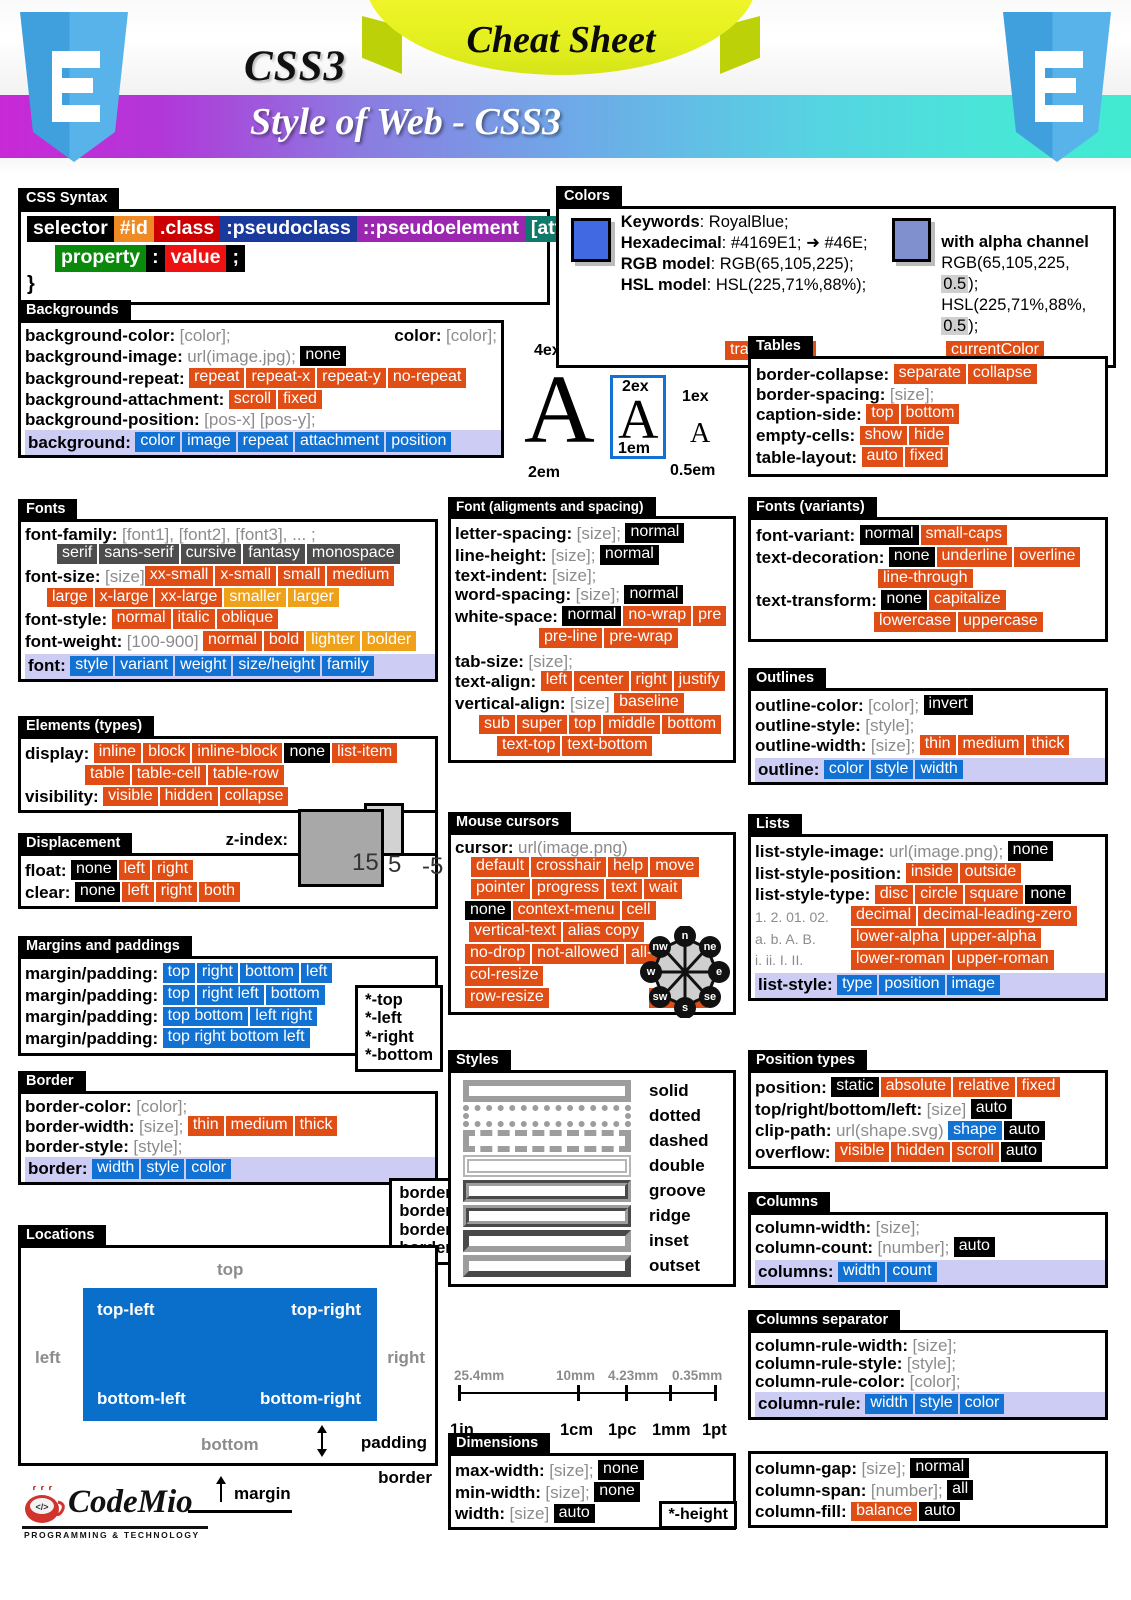  What do you see at coordinates (101, 258) in the screenshot?
I see `token-property: property` at bounding box center [101, 258].